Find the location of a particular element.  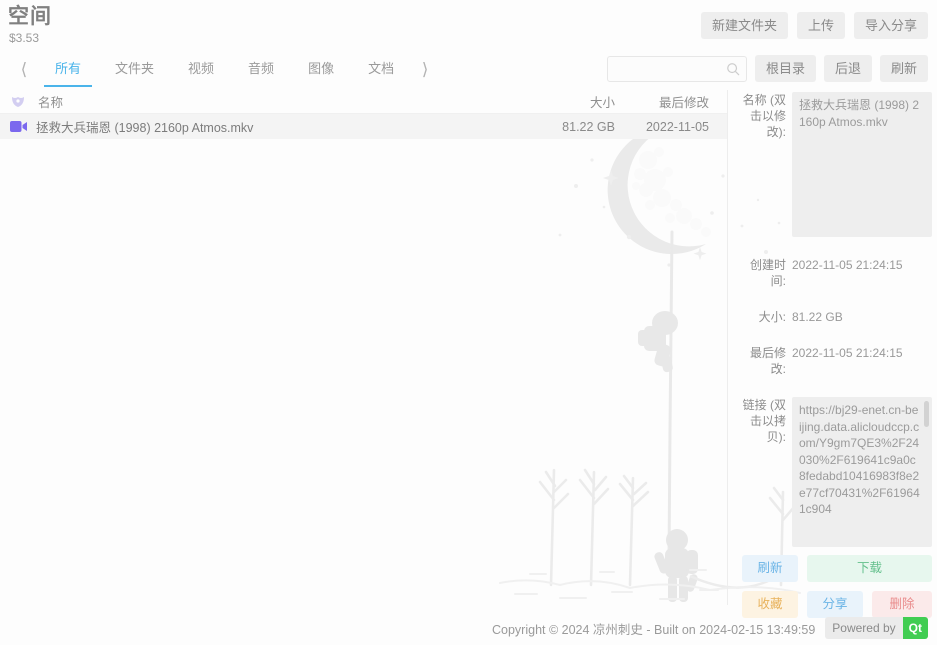

detail-modified-label: 最后修改: is located at coordinates (767, 361).